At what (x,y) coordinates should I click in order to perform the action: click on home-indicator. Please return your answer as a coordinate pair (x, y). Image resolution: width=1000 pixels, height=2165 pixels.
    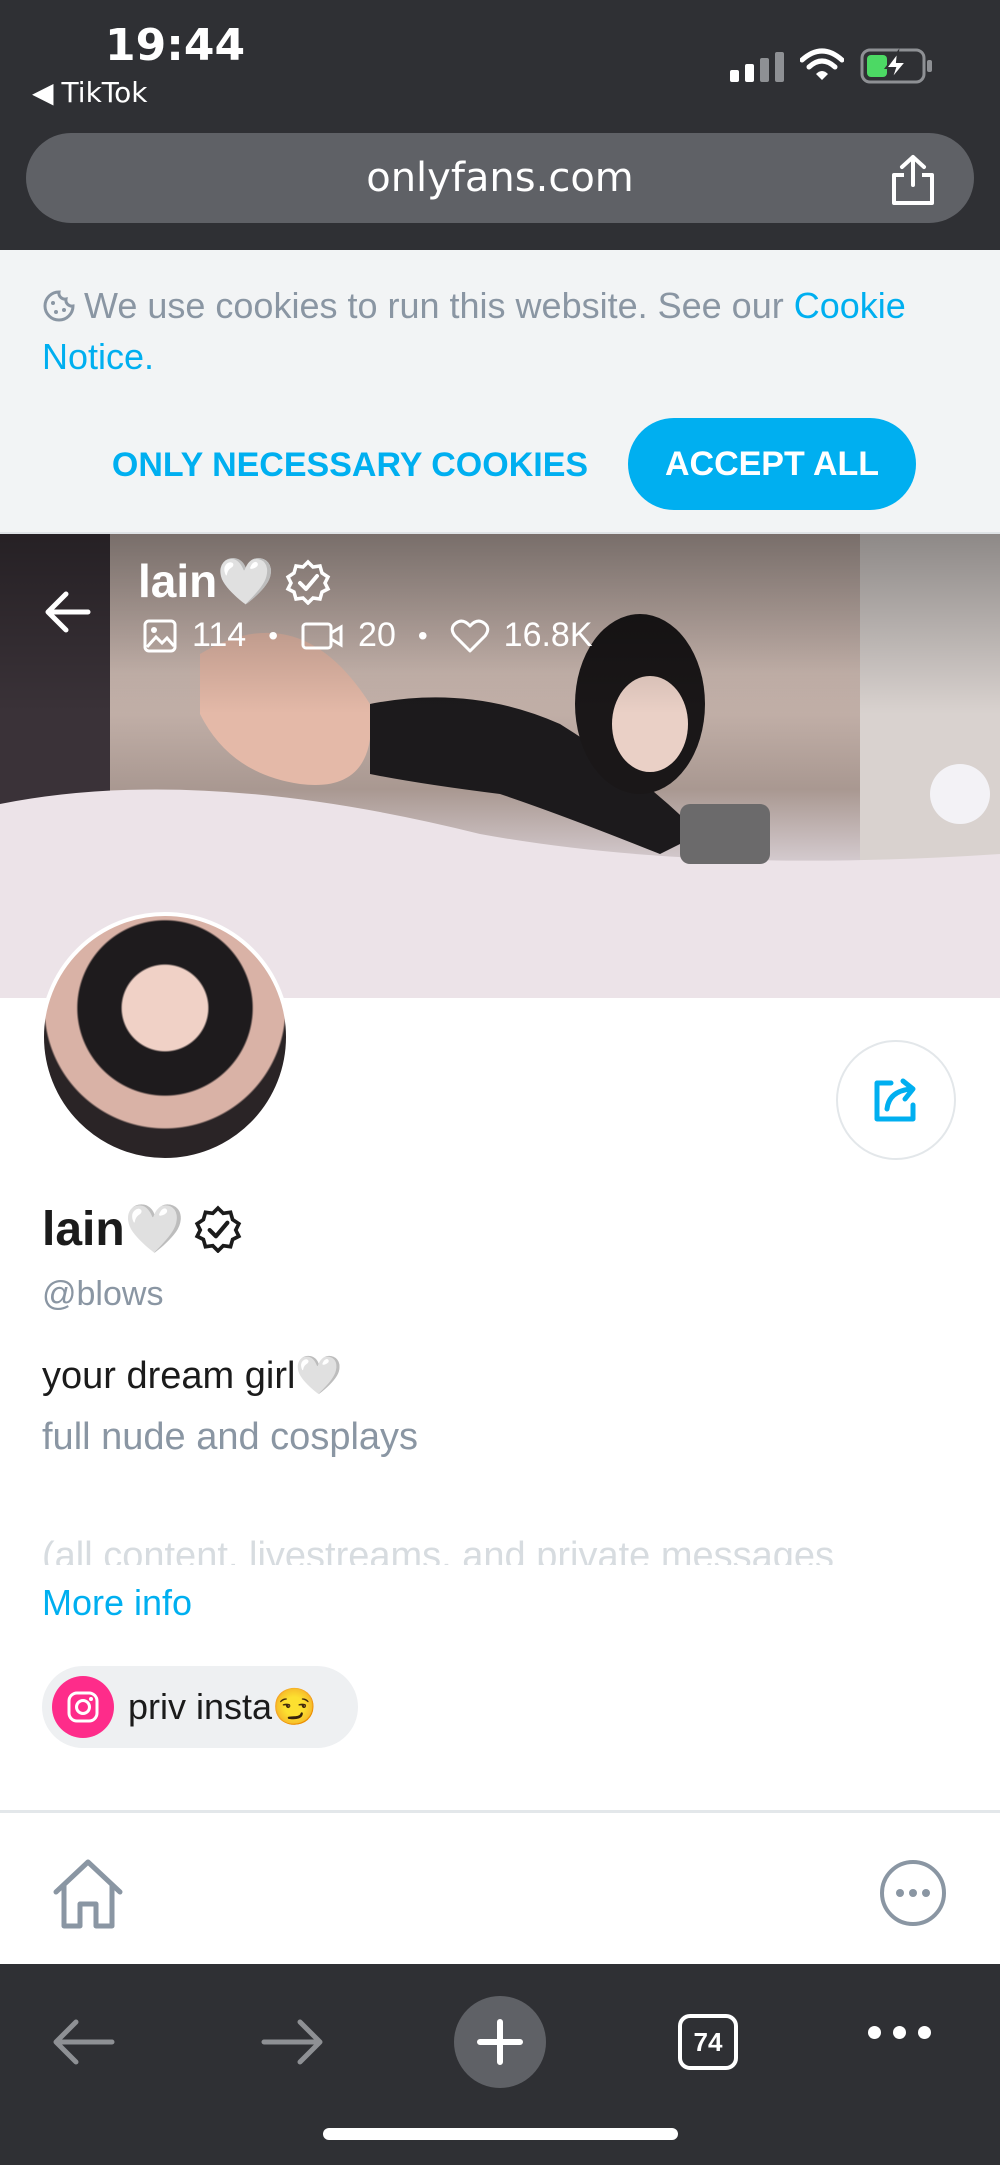
    Looking at the image, I should click on (500, 2134).